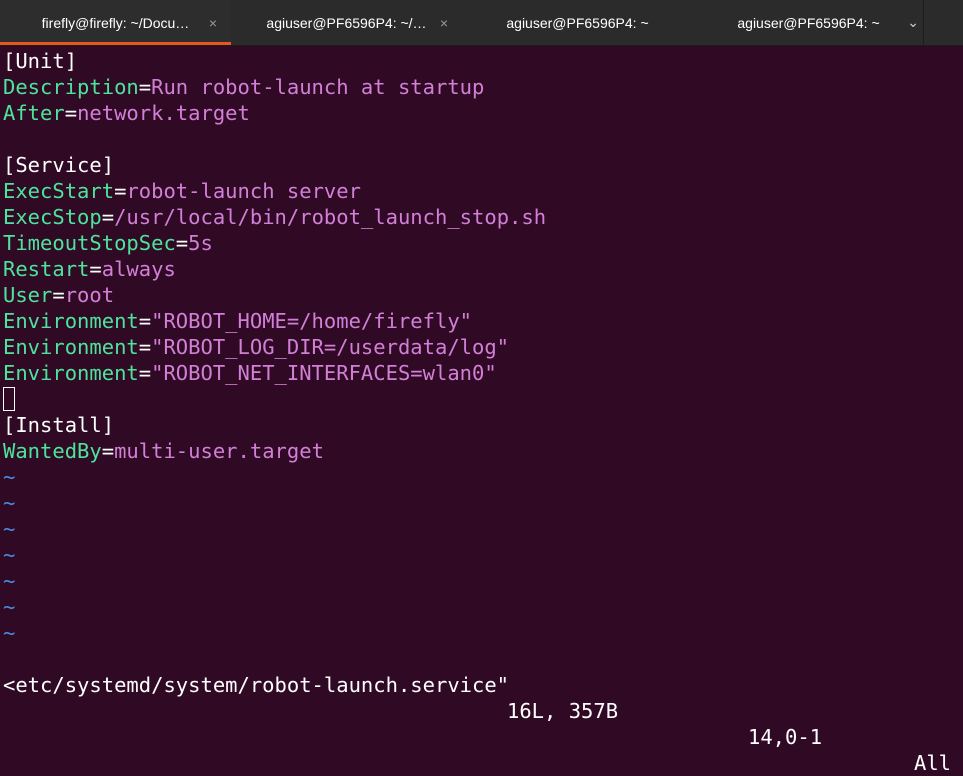  I want to click on config-key: ExecStart, so click(59, 191).